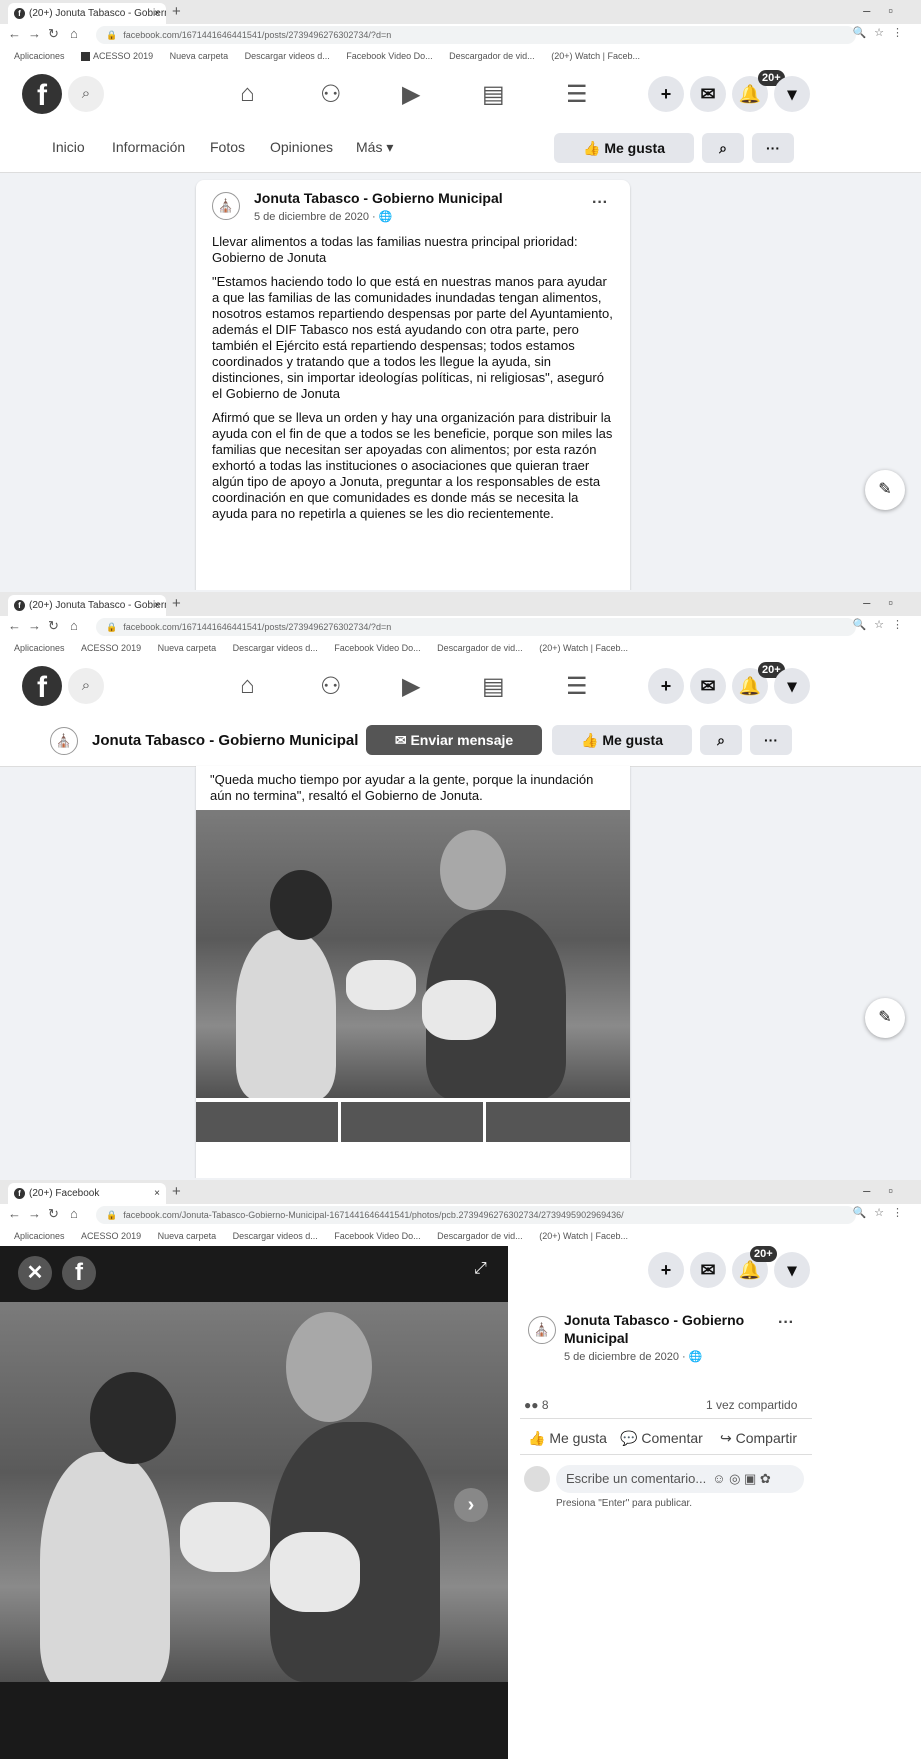 The width and height of the screenshot is (921, 1759). Describe the element at coordinates (227, 147) in the screenshot. I see `tab-fotos: Fotos` at that location.